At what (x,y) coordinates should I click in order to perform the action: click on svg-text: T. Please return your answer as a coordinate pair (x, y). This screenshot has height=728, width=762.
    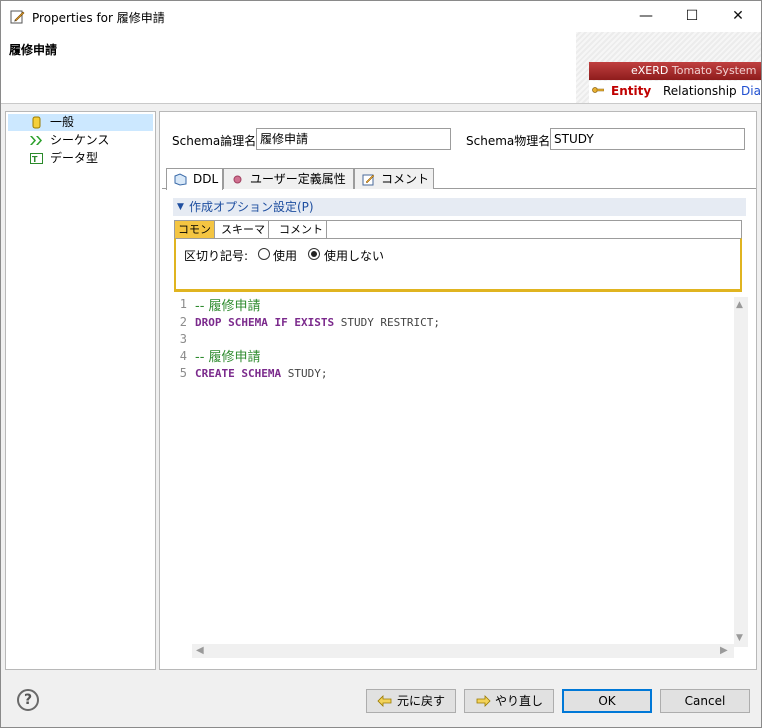
    Looking at the image, I should click on (35, 159).